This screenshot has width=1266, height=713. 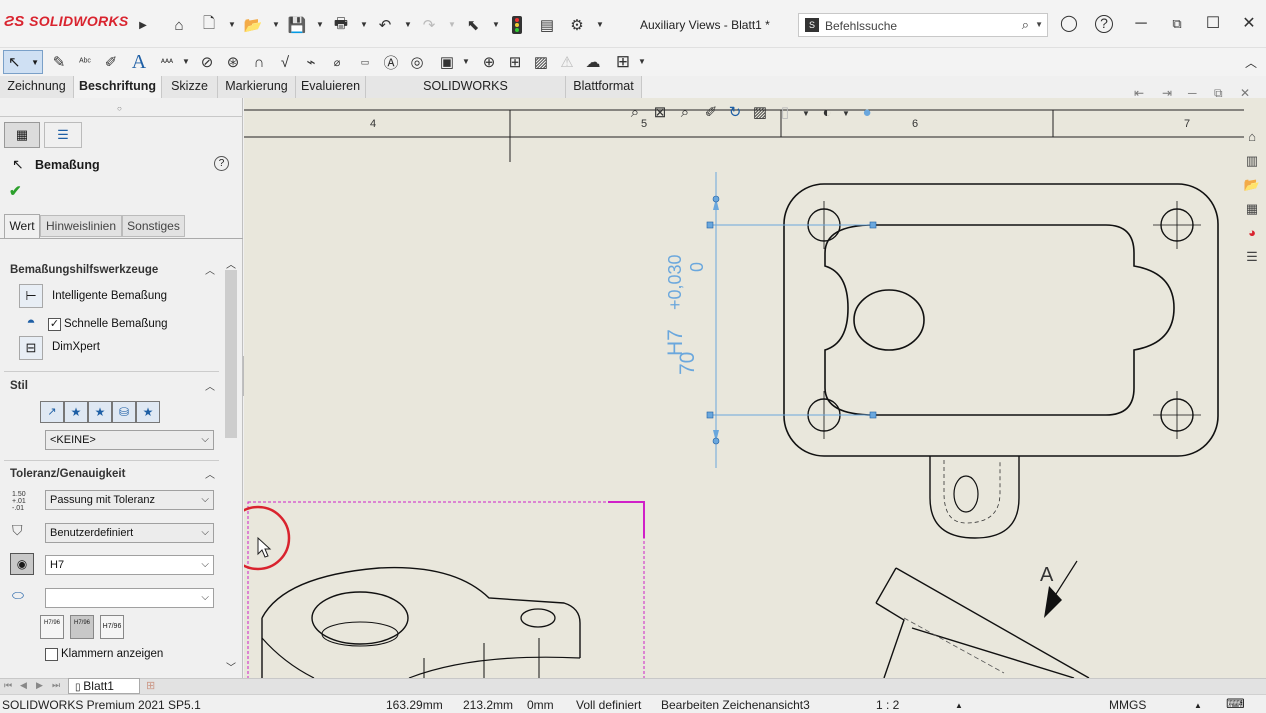 I want to click on linear-fit-format-icon: H7/96, so click(x=112, y=627).